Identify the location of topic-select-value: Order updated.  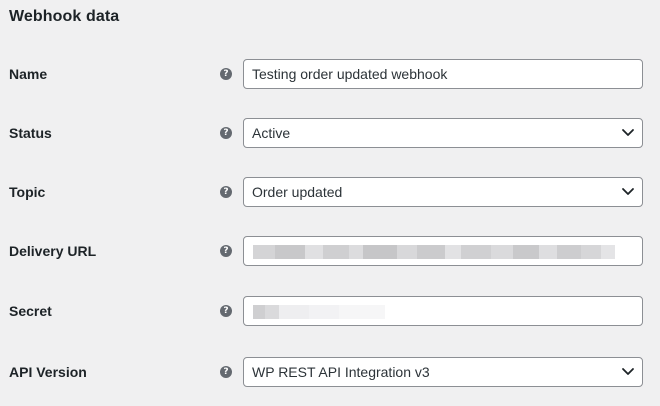
(443, 192).